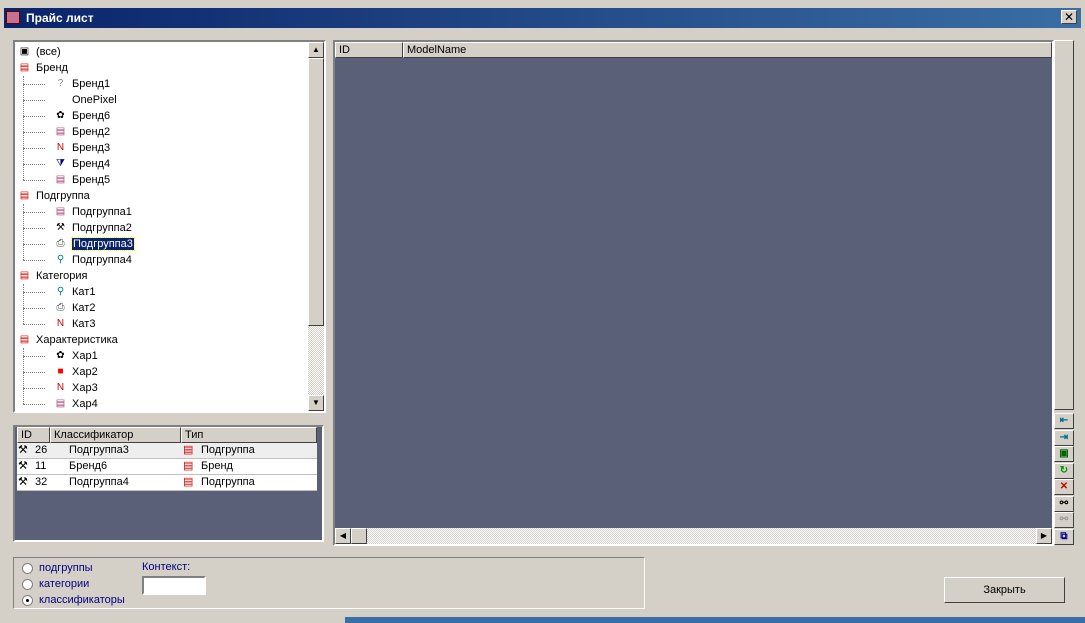 The height and width of the screenshot is (623, 1085). What do you see at coordinates (41, 466) in the screenshot?
I see `id-cell: 11` at bounding box center [41, 466].